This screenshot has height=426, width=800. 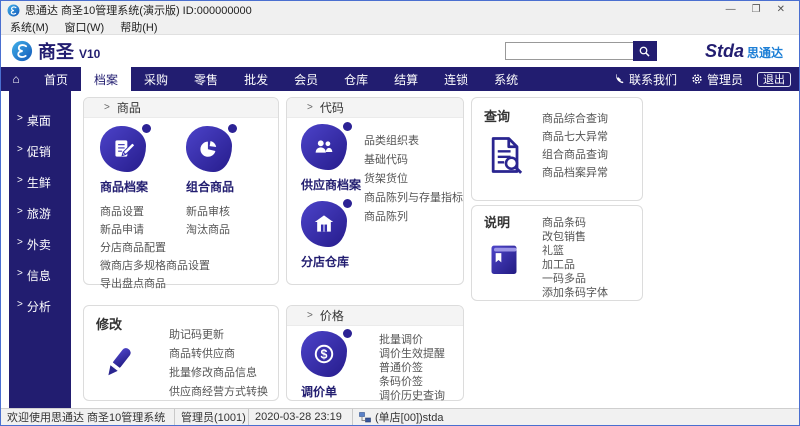 What do you see at coordinates (375, 316) in the screenshot?
I see `card-price-header: > 价格` at bounding box center [375, 316].